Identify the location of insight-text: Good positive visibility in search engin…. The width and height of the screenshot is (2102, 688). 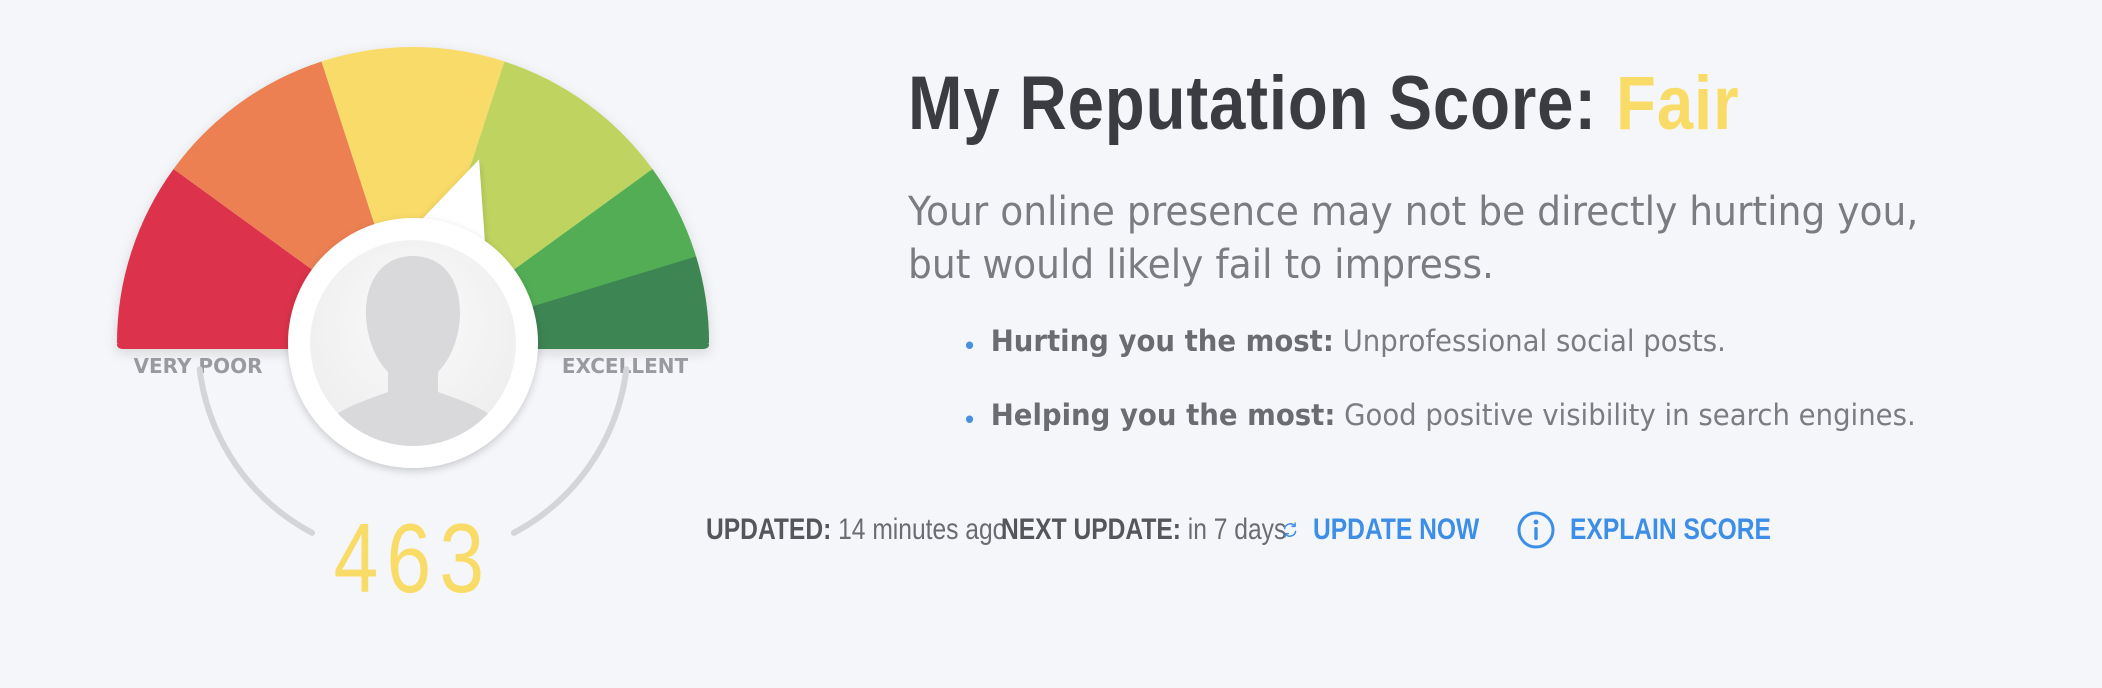
(1630, 415).